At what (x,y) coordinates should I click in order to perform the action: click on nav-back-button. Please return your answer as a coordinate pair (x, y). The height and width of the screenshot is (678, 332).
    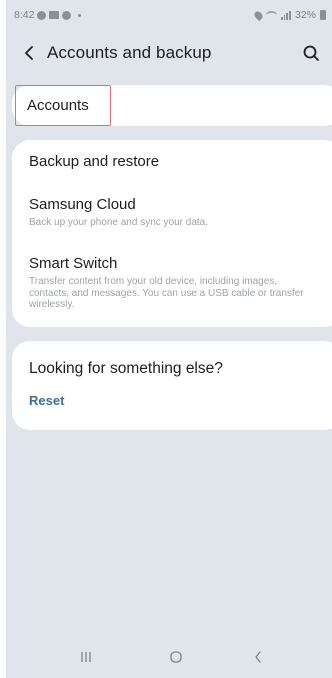
    Looking at the image, I should click on (258, 657).